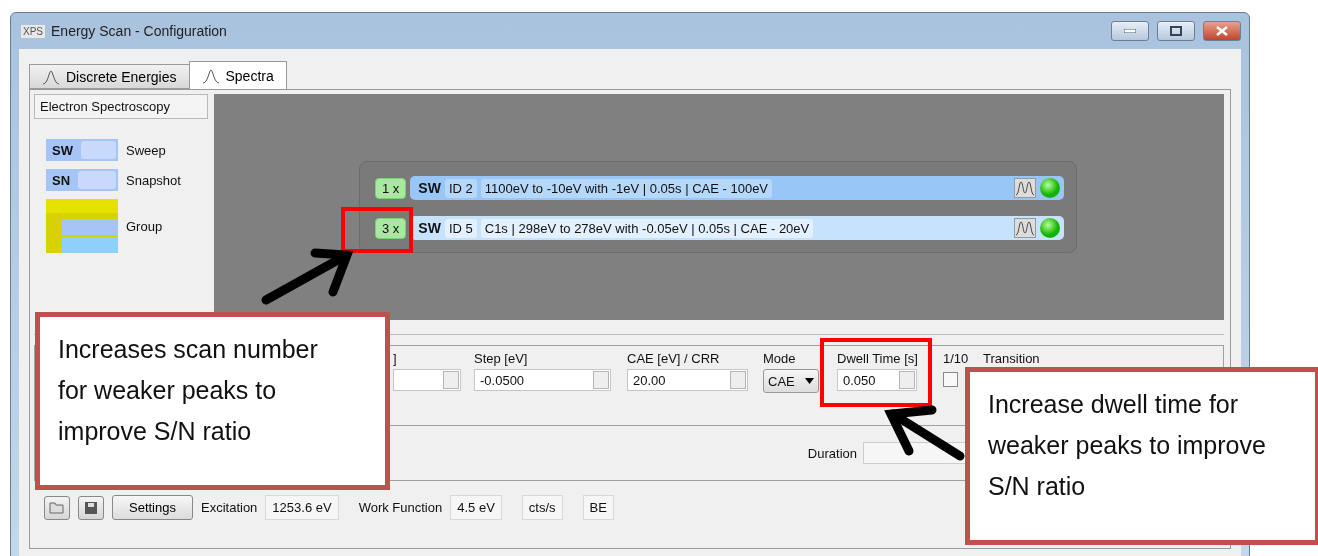  I want to click on field-label: Mode, so click(780, 358).